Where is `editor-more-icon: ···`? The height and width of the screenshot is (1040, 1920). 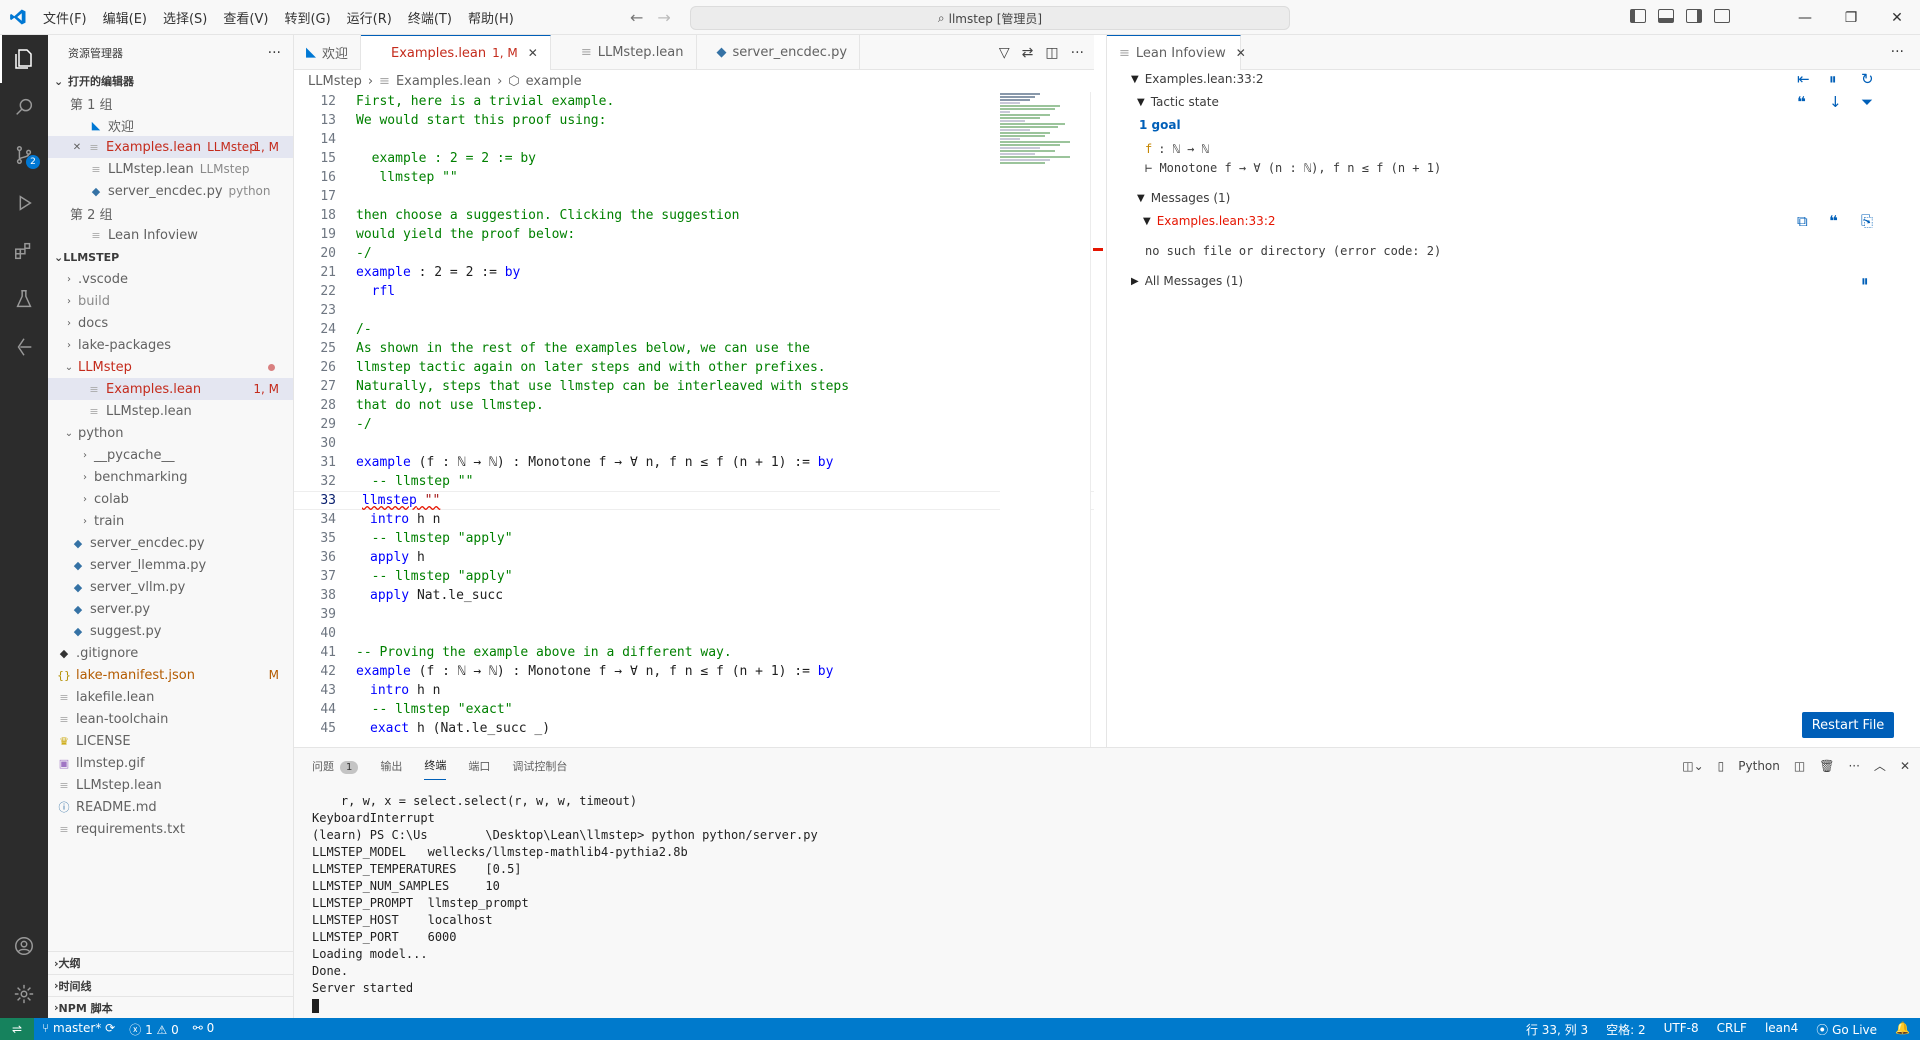
editor-more-icon: ··· is located at coordinates (1077, 53).